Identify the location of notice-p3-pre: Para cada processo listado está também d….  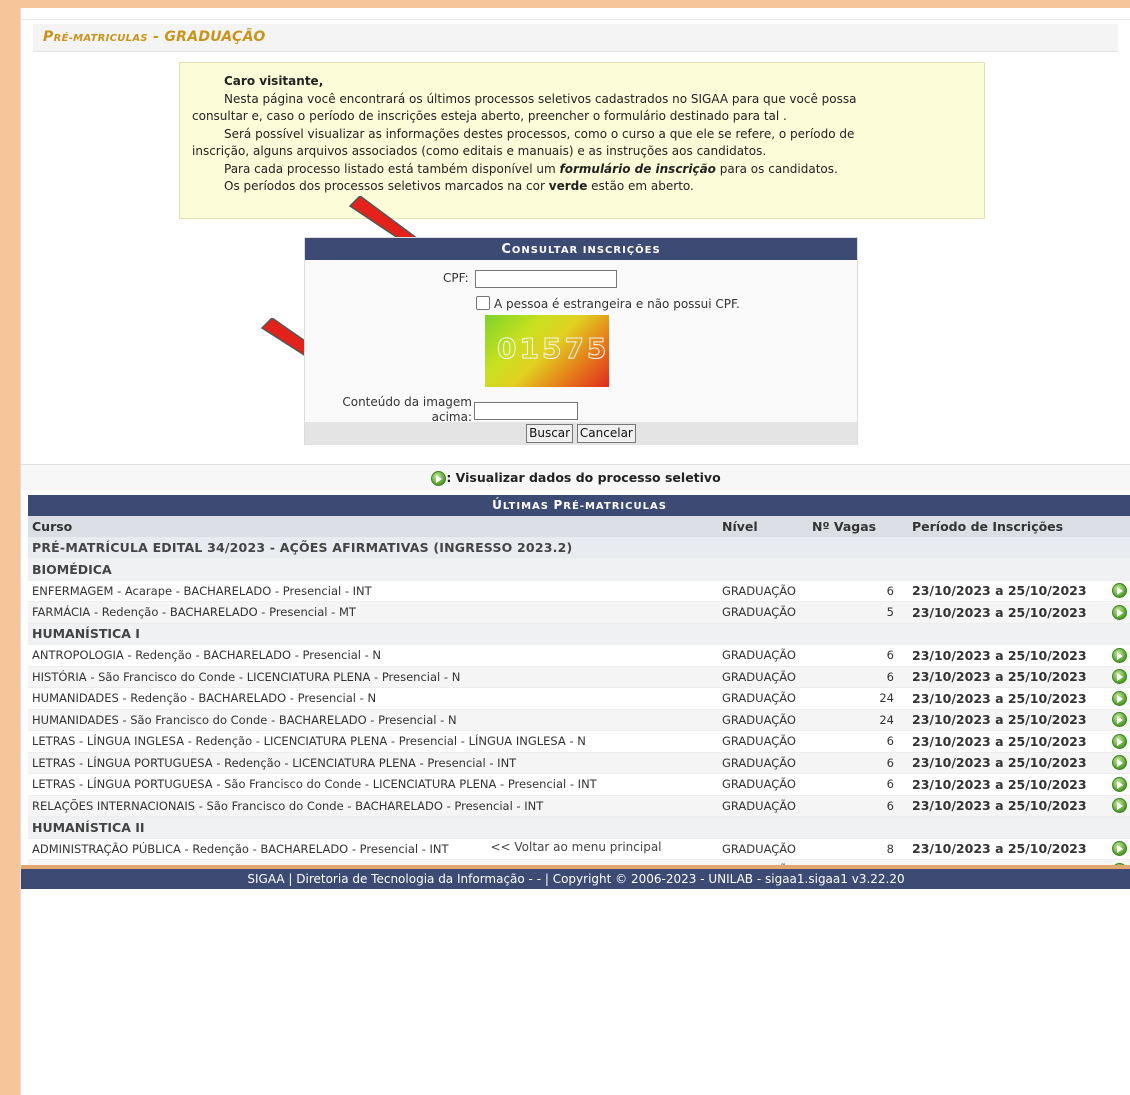
(392, 168).